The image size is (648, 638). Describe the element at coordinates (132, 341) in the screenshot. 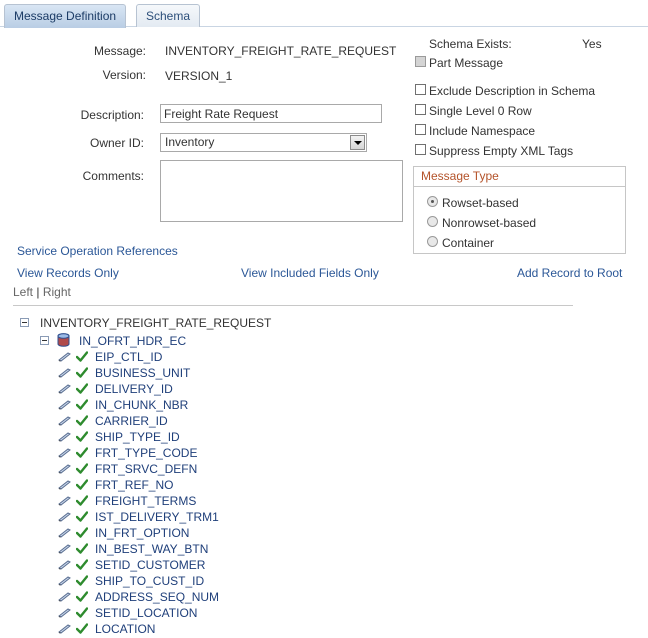

I see `tree-record: IN_OFRT_HDR_EC` at that location.